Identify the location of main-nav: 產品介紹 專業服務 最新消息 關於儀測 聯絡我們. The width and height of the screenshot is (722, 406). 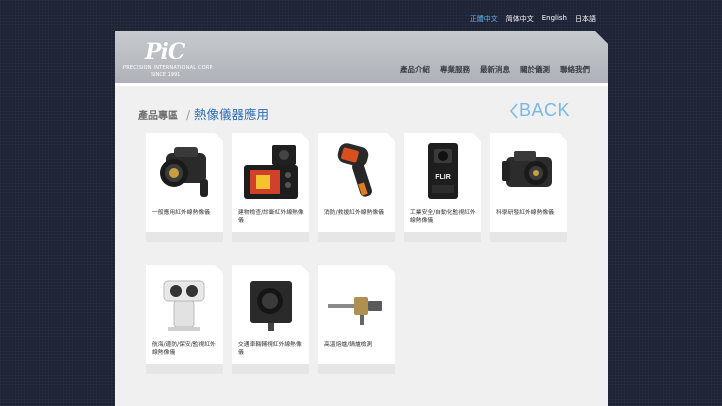
(495, 69).